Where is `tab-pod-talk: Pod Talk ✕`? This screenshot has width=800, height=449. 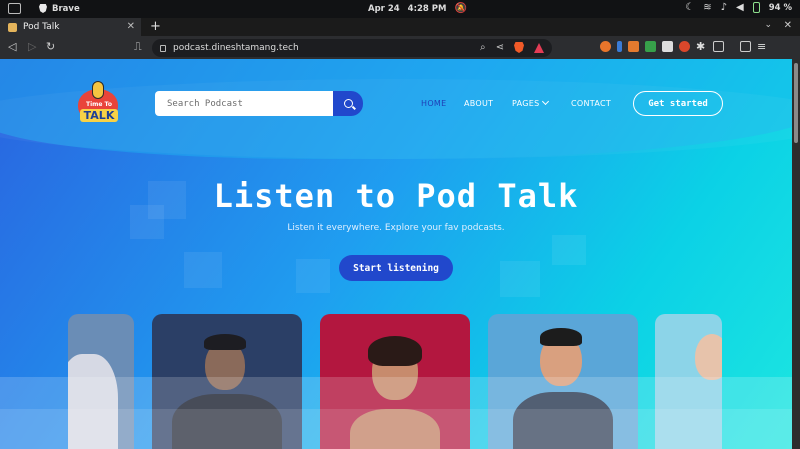 tab-pod-talk: Pod Talk ✕ is located at coordinates (70, 27).